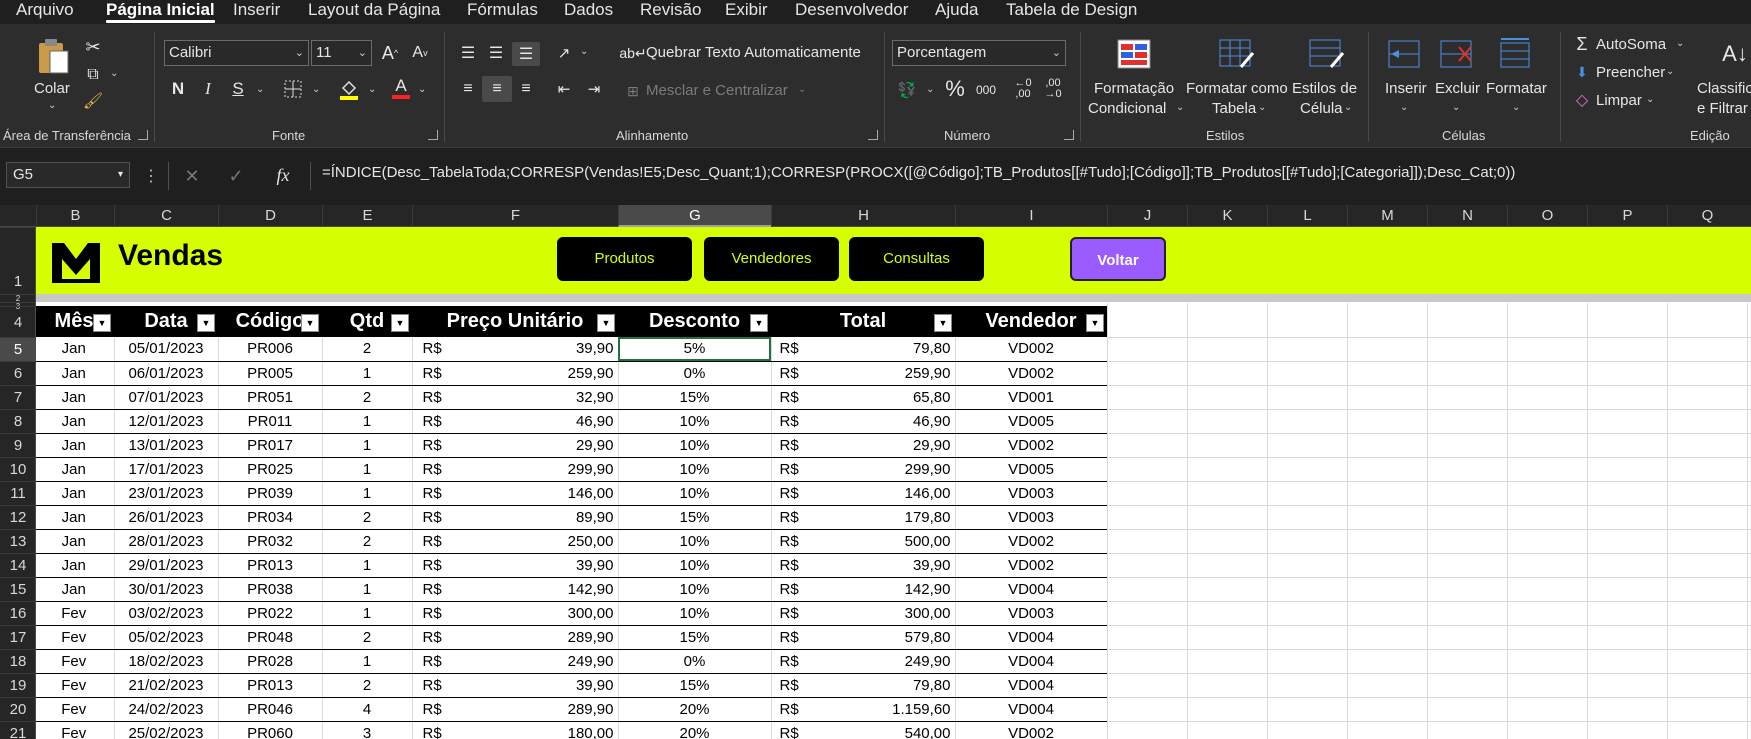 This screenshot has height=739, width=1751. I want to click on tab-arquivo: Arquivo, so click(45, 12).